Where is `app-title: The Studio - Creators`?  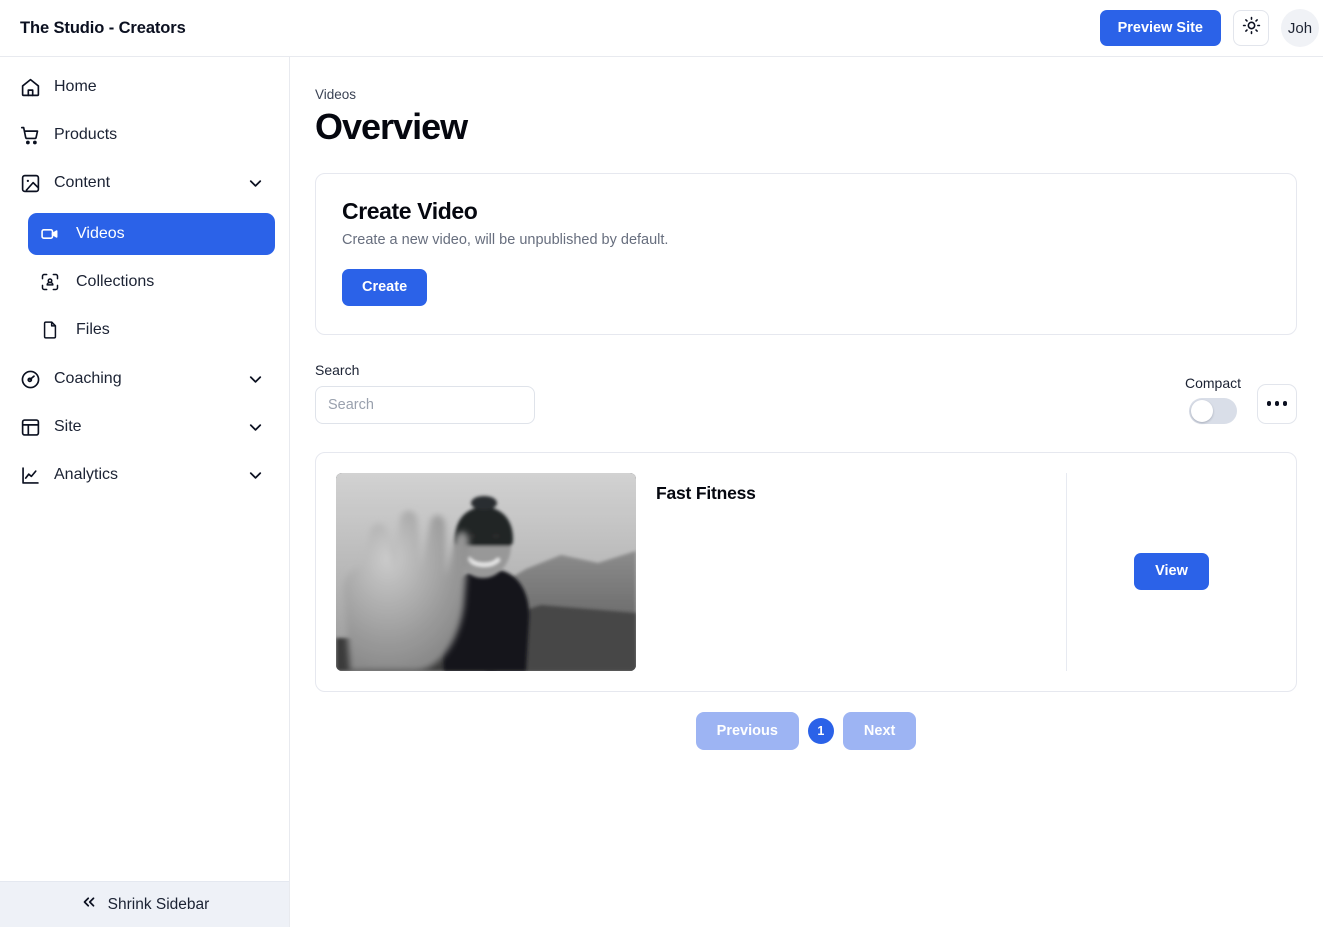 app-title: The Studio - Creators is located at coordinates (103, 27).